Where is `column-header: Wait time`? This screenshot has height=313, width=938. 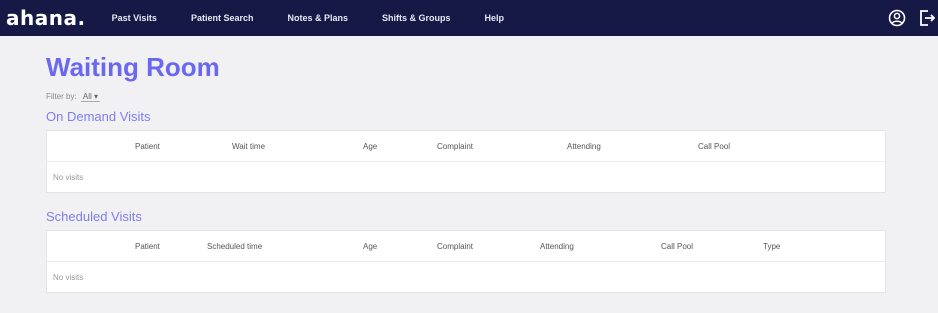
column-header: Wait time is located at coordinates (248, 146).